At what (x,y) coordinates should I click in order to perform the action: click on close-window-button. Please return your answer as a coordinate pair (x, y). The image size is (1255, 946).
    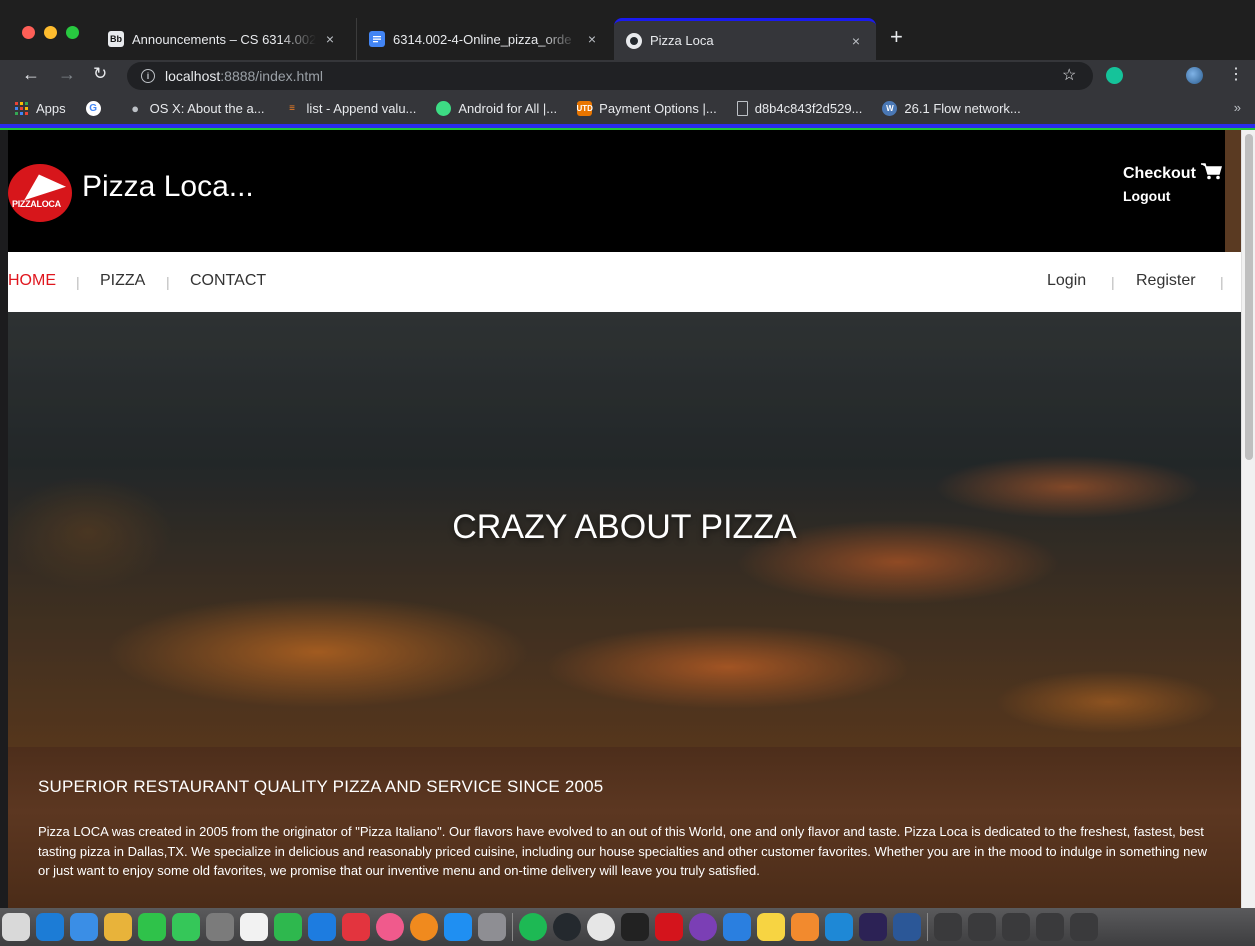
    Looking at the image, I should click on (28, 32).